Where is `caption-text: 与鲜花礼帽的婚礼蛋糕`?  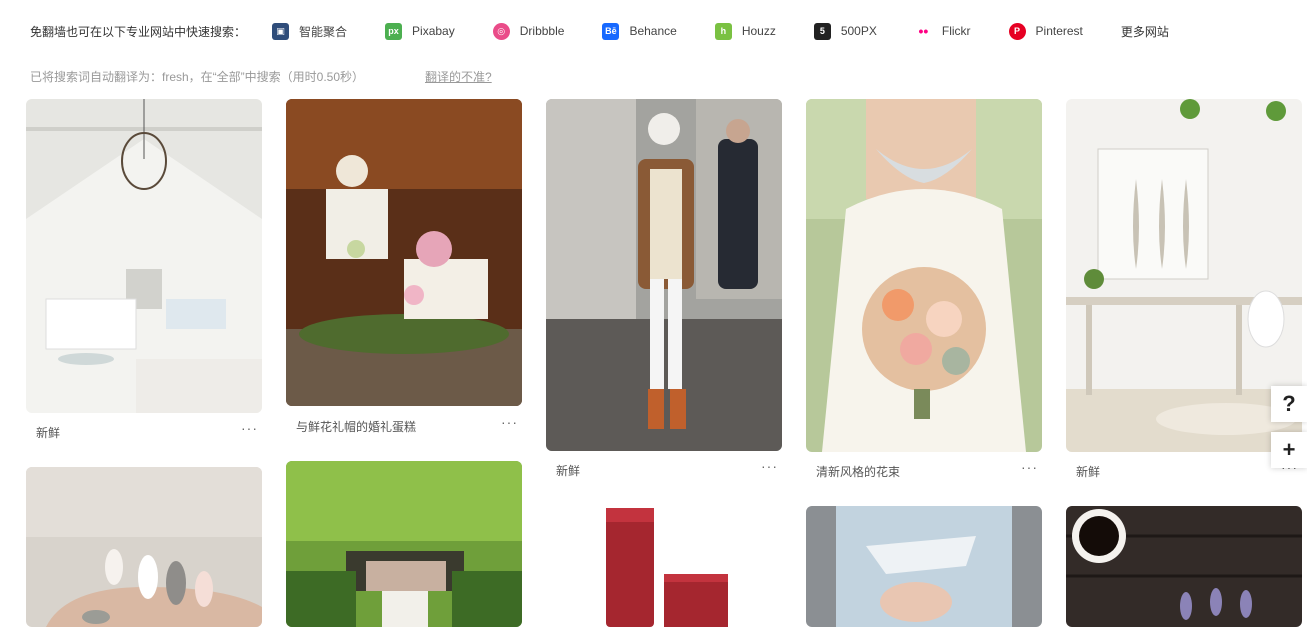 caption-text: 与鲜花礼帽的婚礼蛋糕 is located at coordinates (356, 427).